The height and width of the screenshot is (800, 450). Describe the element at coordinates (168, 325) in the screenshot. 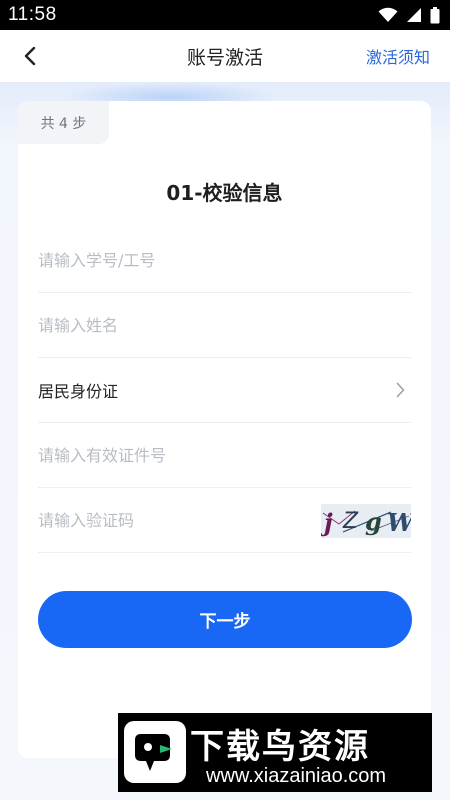

I see `name-input` at that location.